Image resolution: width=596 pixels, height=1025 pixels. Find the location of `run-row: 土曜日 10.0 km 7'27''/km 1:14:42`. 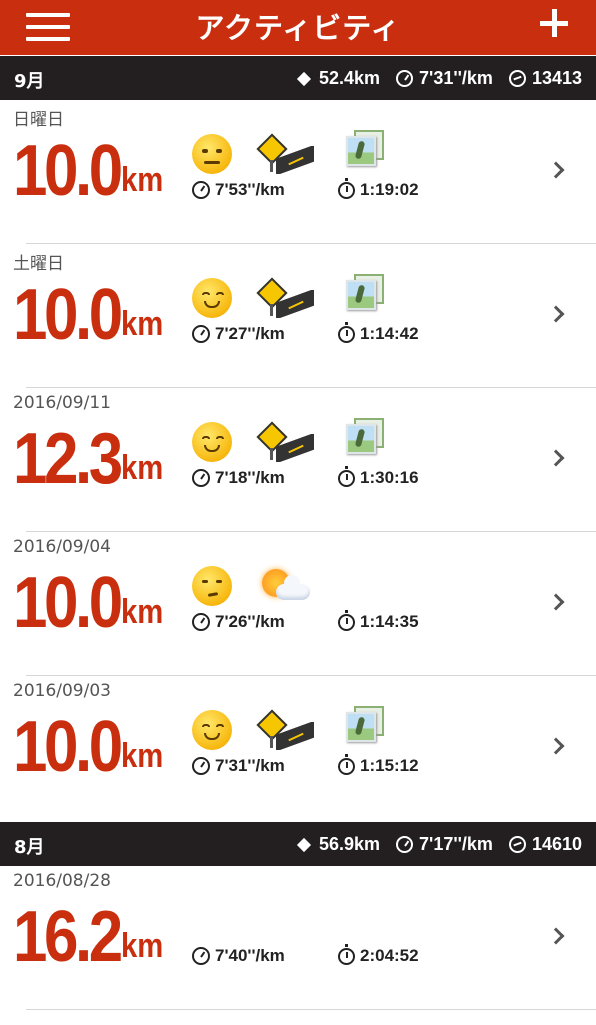

run-row: 土曜日 10.0 km 7'27''/km 1:14:42 is located at coordinates (298, 316).